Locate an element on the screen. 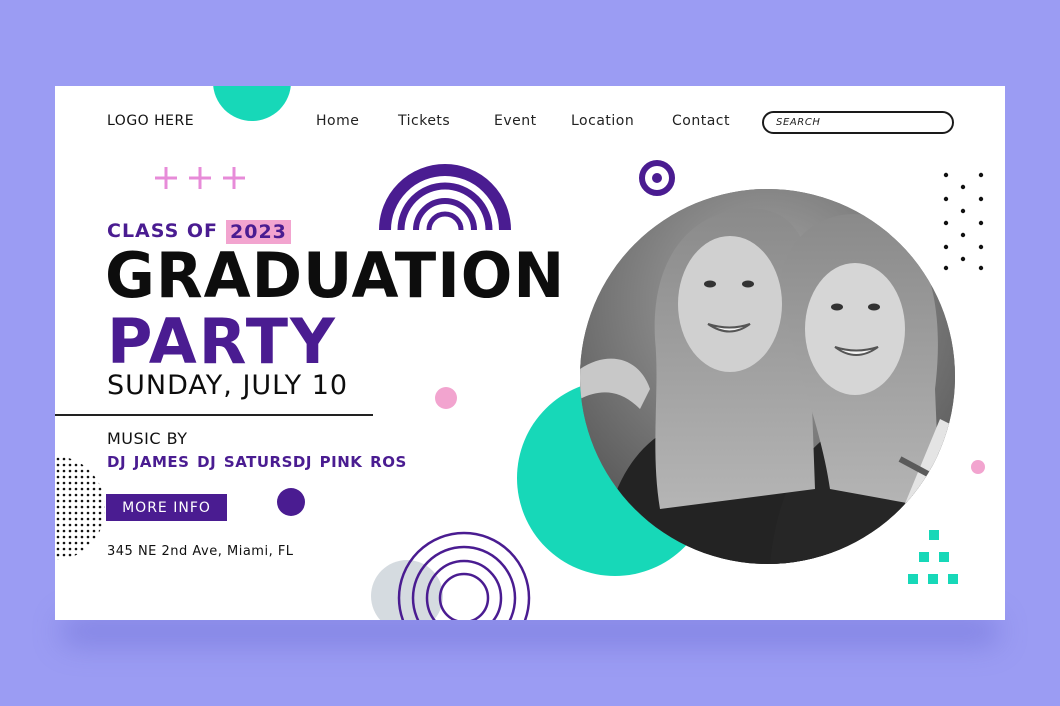 The width and height of the screenshot is (1060, 706). pink-dot is located at coordinates (446, 398).